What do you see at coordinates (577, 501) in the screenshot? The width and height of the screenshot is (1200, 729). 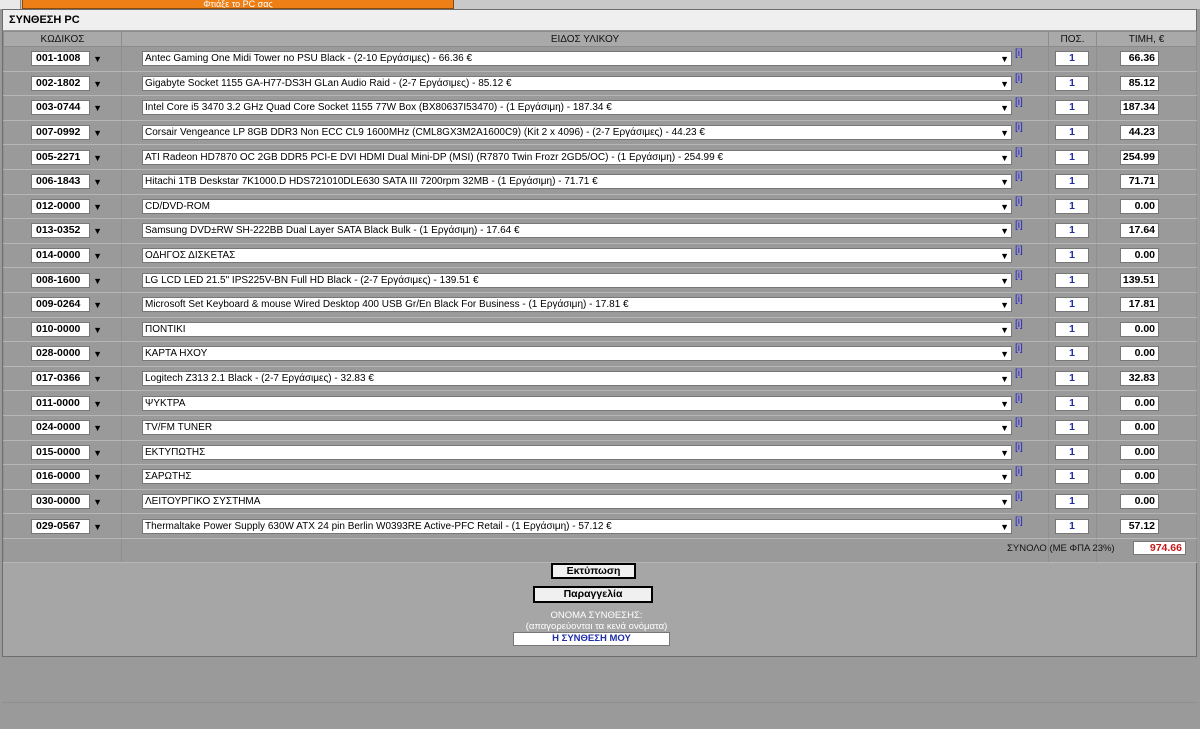 I see `item-select: ΛΕΙΤΟΥΡΓΙΚΟ ΣΥΣΤΗΜΑ ▼` at bounding box center [577, 501].